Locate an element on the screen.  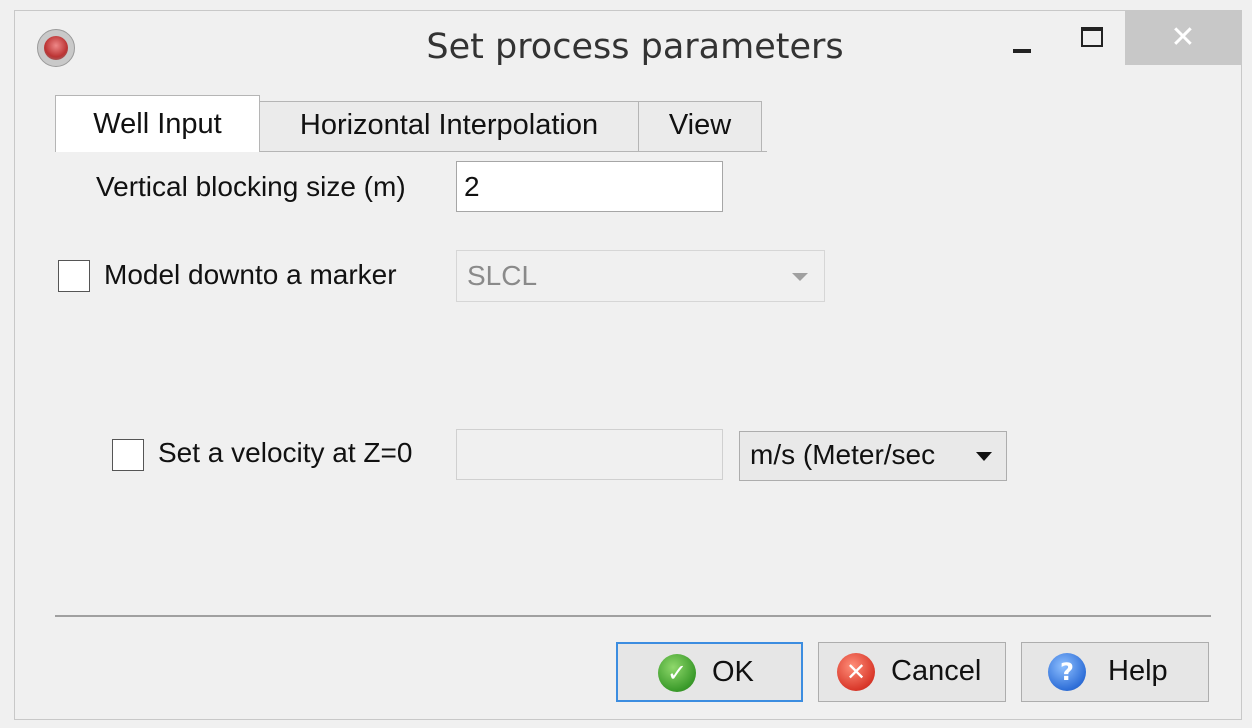
velocity-unit-select: m/s (Meter/sec is located at coordinates (873, 456).